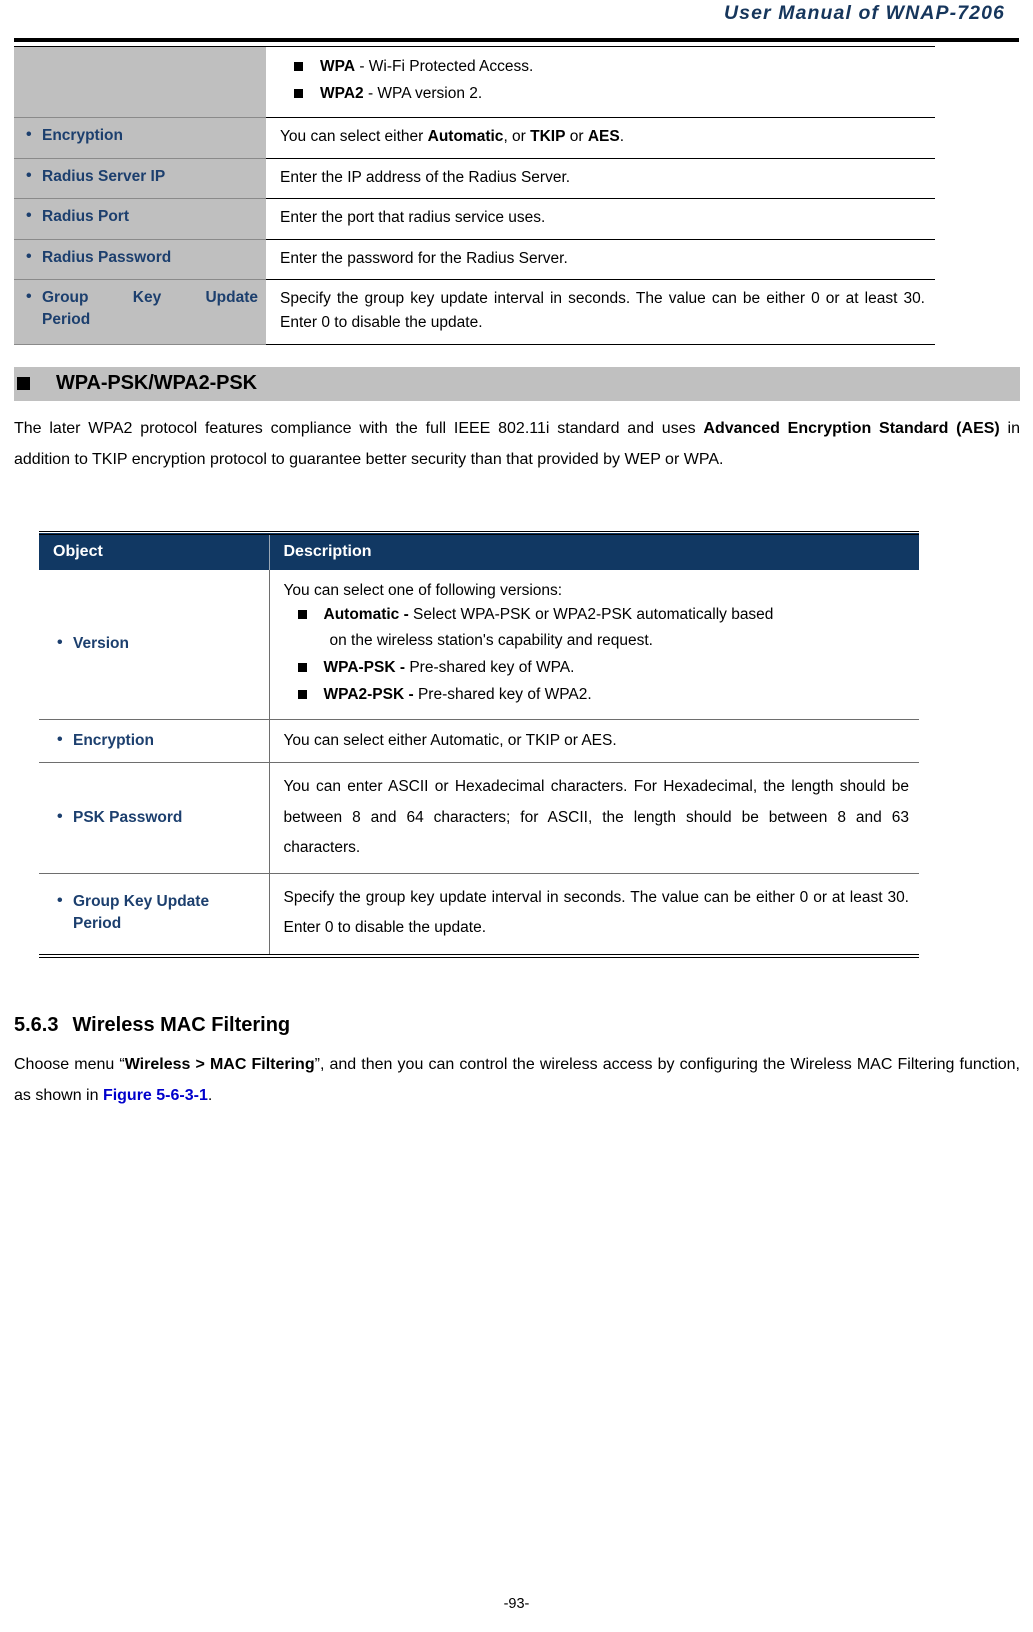 The height and width of the screenshot is (1632, 1033). What do you see at coordinates (600, 219) in the screenshot?
I see `description-cell: Enter the port that radius service uses.` at bounding box center [600, 219].